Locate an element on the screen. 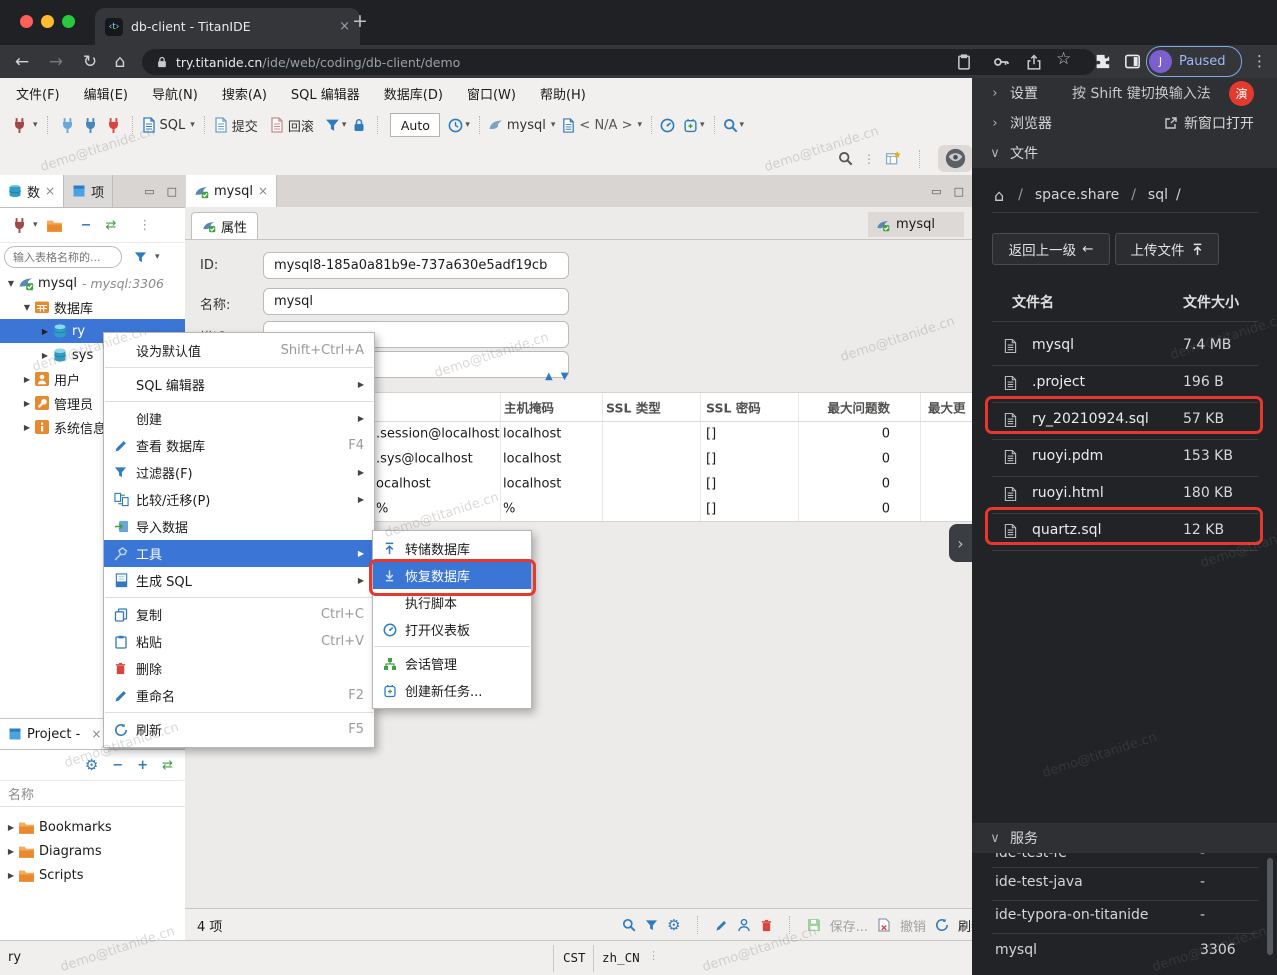 This screenshot has width=1277, height=975. editor-tab-mysql: mysql × is located at coordinates (232, 191).